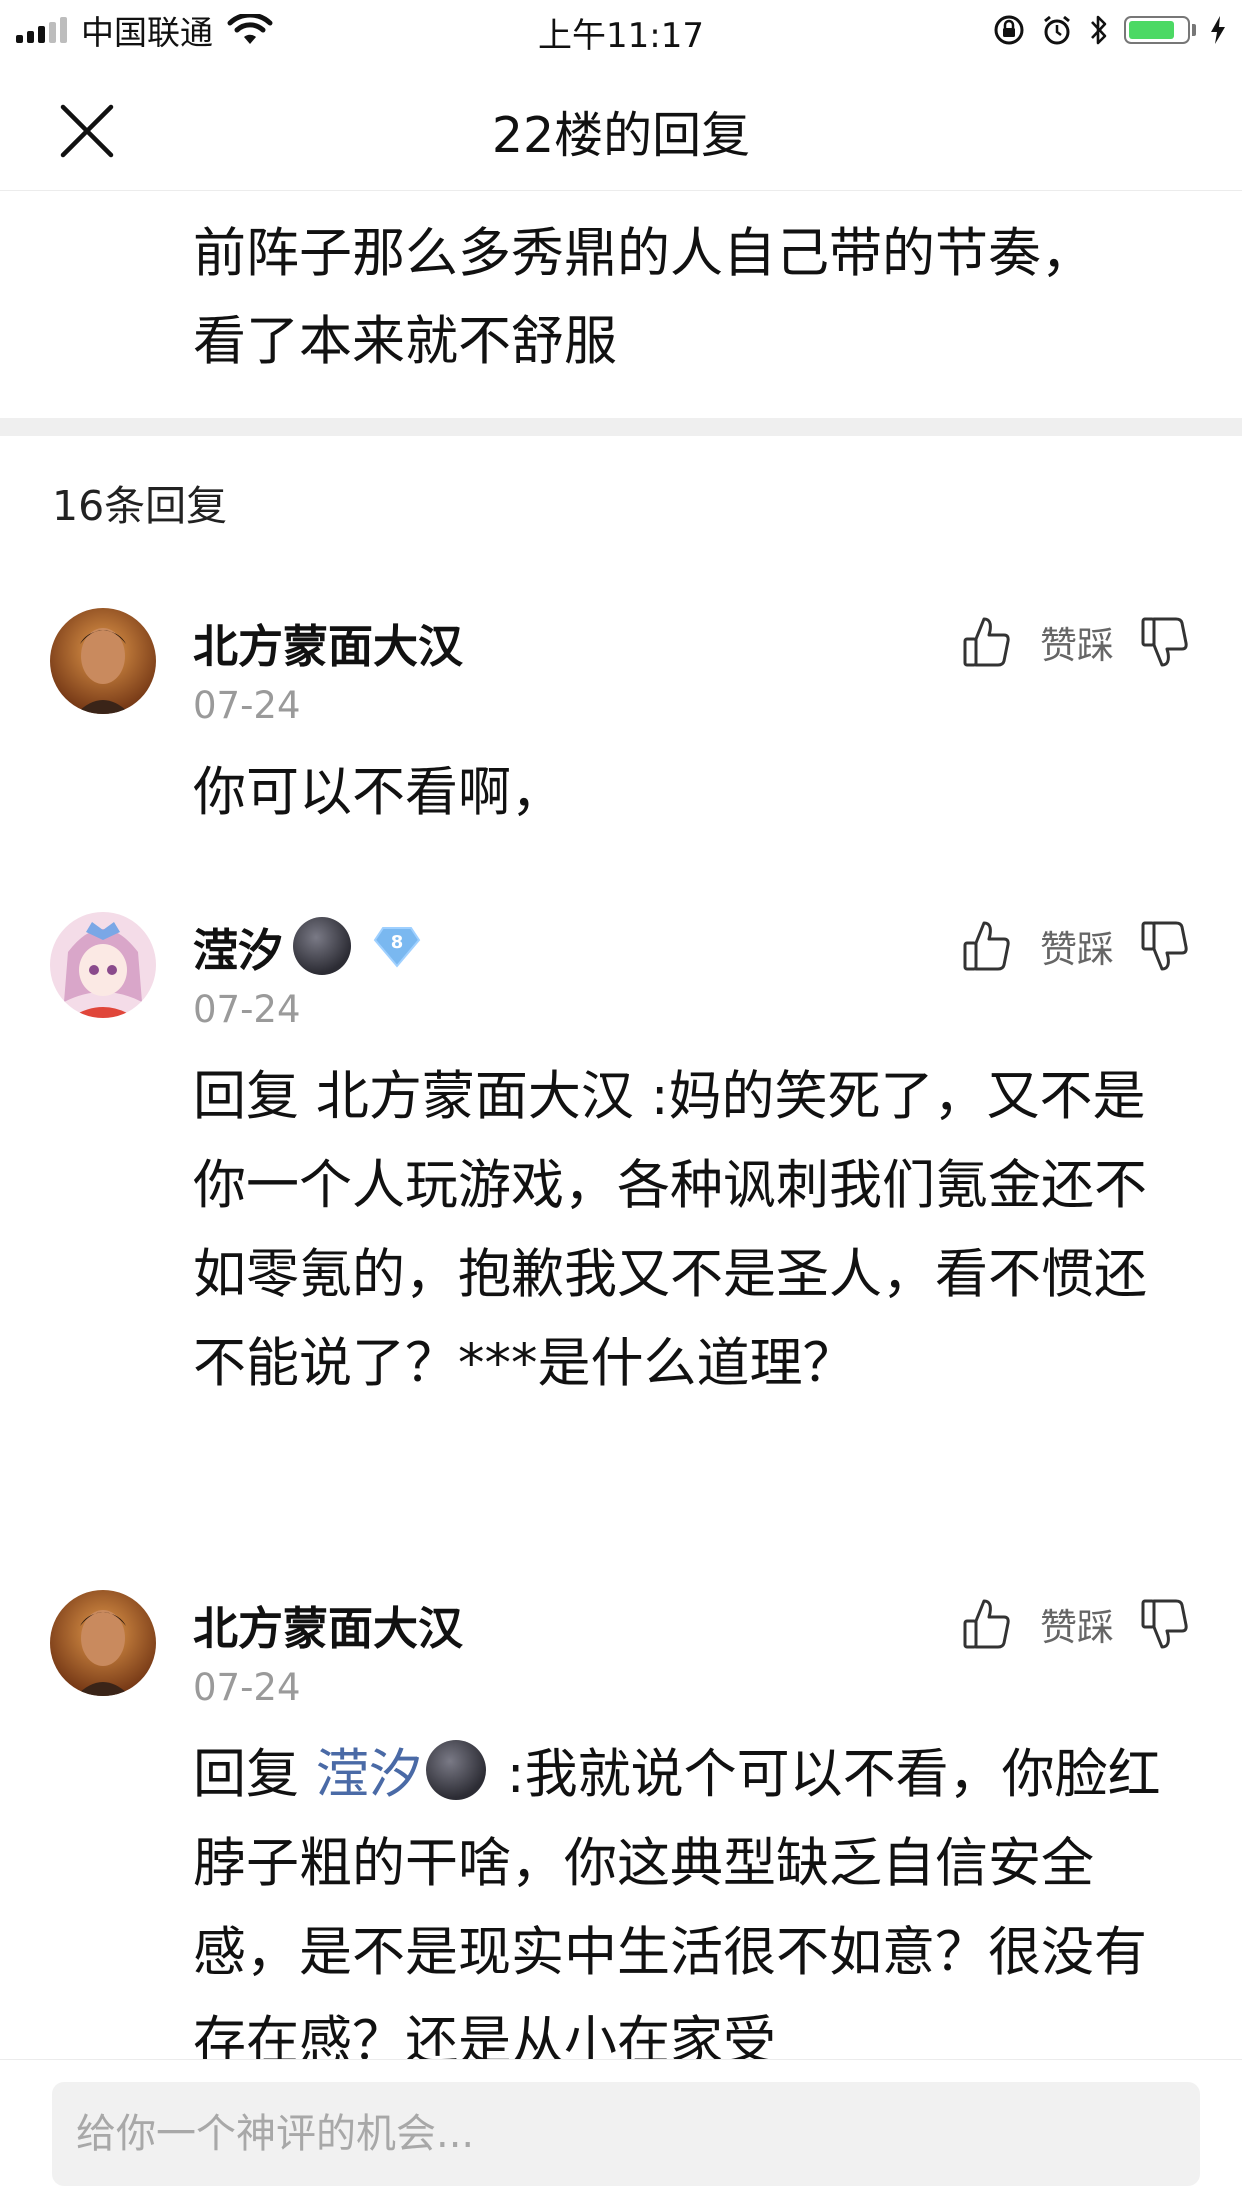 This screenshot has height=2208, width=1242. Describe the element at coordinates (621, 135) in the screenshot. I see `page-title: 22楼的回复` at that location.